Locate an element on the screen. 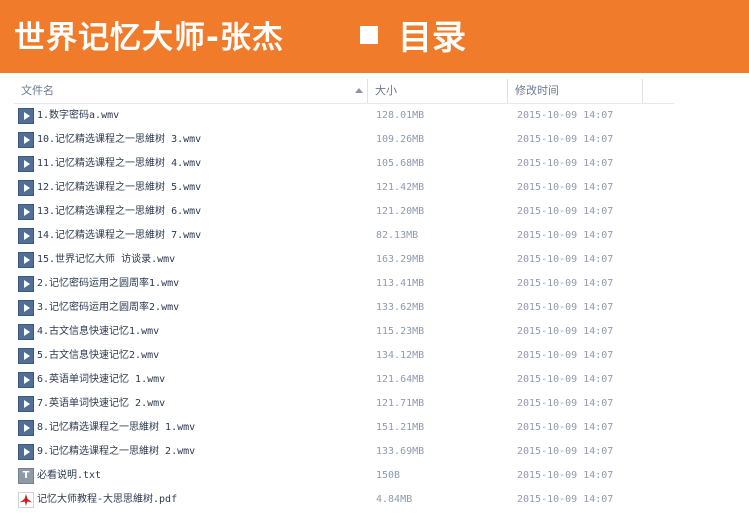  file-size: 121.42MB is located at coordinates (400, 187).